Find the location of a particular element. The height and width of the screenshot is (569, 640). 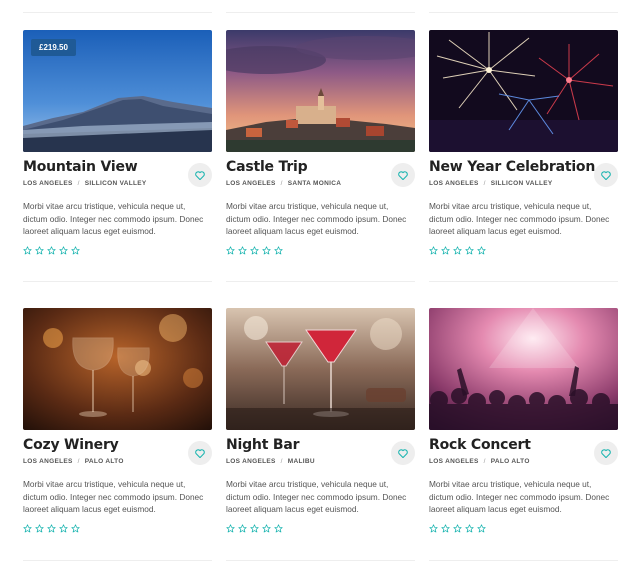

listing-title: Cozy Winery is located at coordinates (71, 445).